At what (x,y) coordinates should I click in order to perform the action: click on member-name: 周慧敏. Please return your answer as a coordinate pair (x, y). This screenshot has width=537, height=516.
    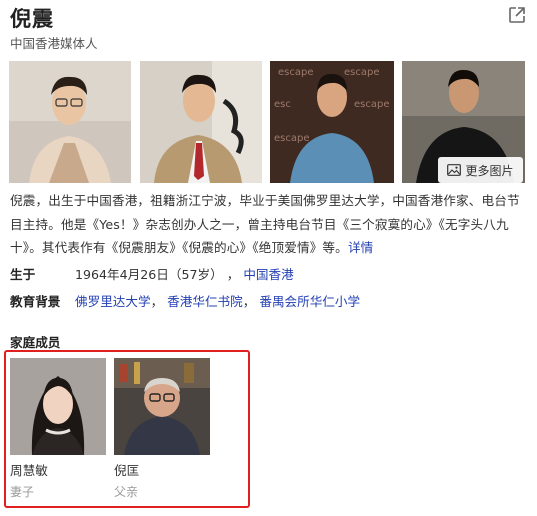
    Looking at the image, I should click on (29, 470).